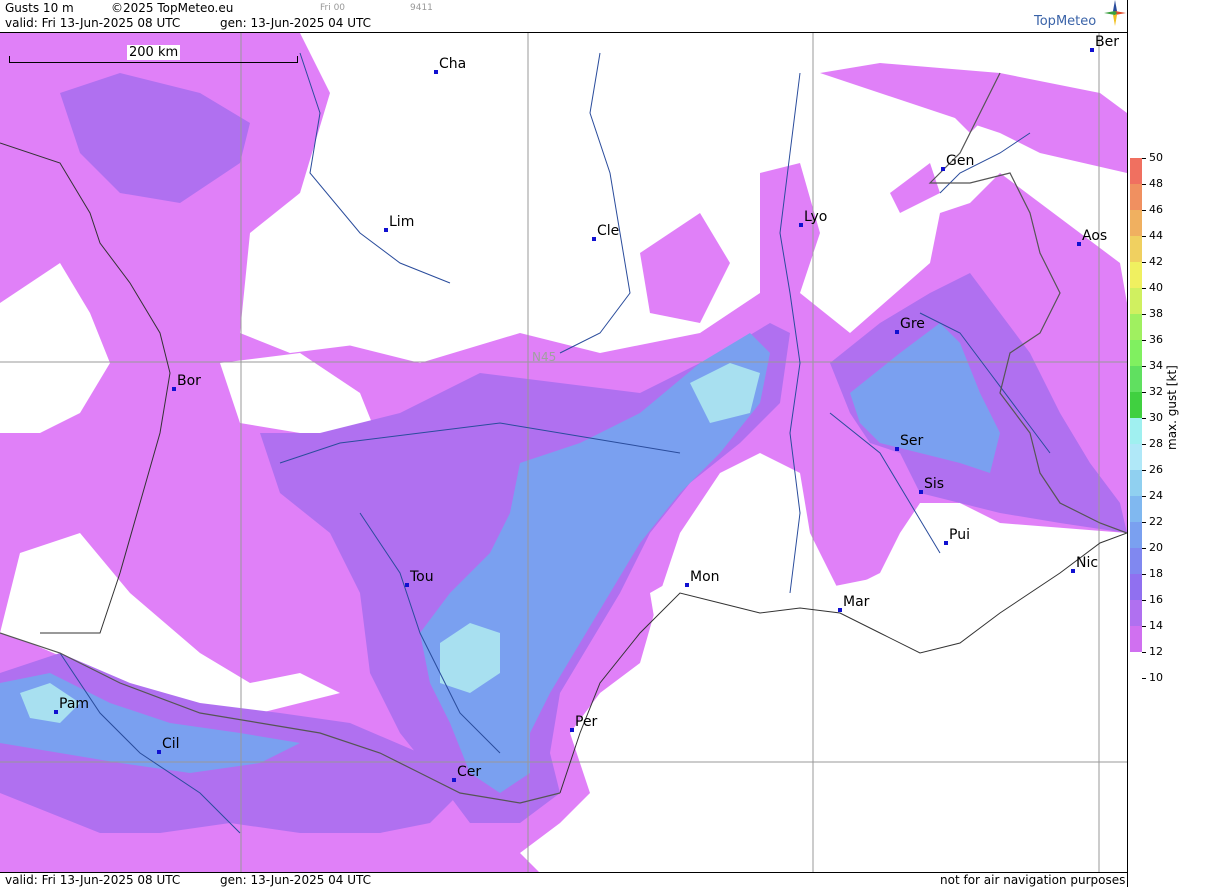 The width and height of the screenshot is (1219, 888). What do you see at coordinates (333, 8) in the screenshot?
I see `run-label: Fri 00` at bounding box center [333, 8].